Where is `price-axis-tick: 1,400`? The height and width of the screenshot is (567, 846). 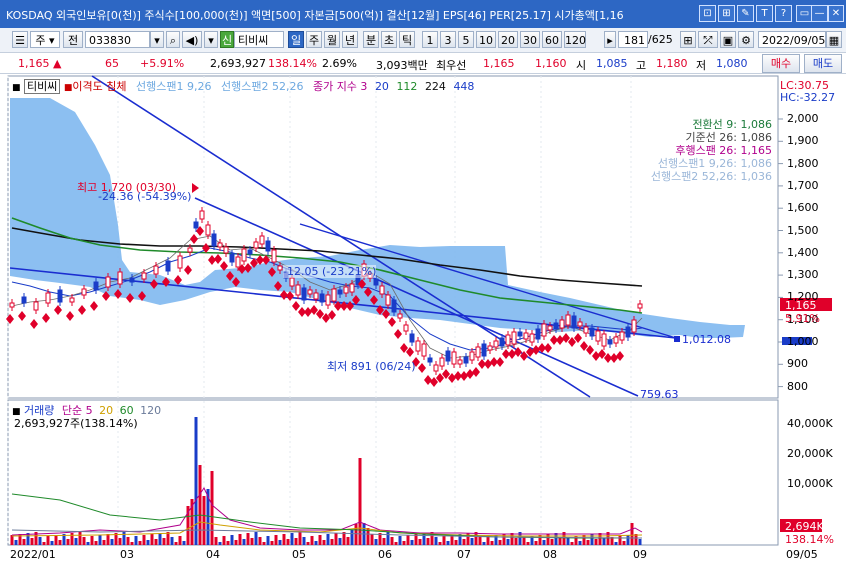
price-axis-tick: 1,400 is located at coordinates (803, 252).